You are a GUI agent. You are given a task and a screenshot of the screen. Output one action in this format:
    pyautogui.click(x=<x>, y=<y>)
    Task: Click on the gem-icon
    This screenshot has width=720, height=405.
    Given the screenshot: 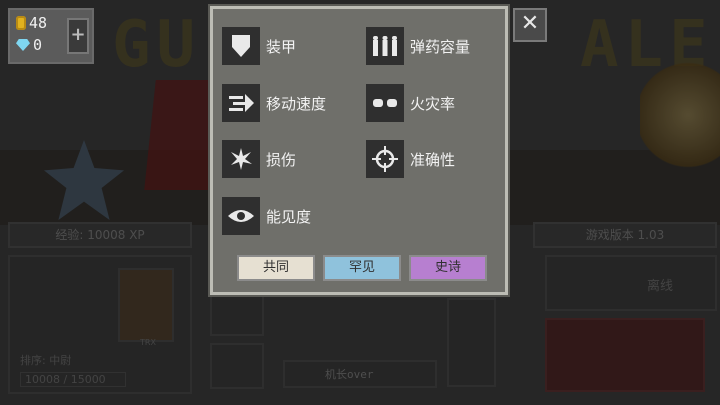 What is the action you would take?
    pyautogui.click(x=23, y=45)
    